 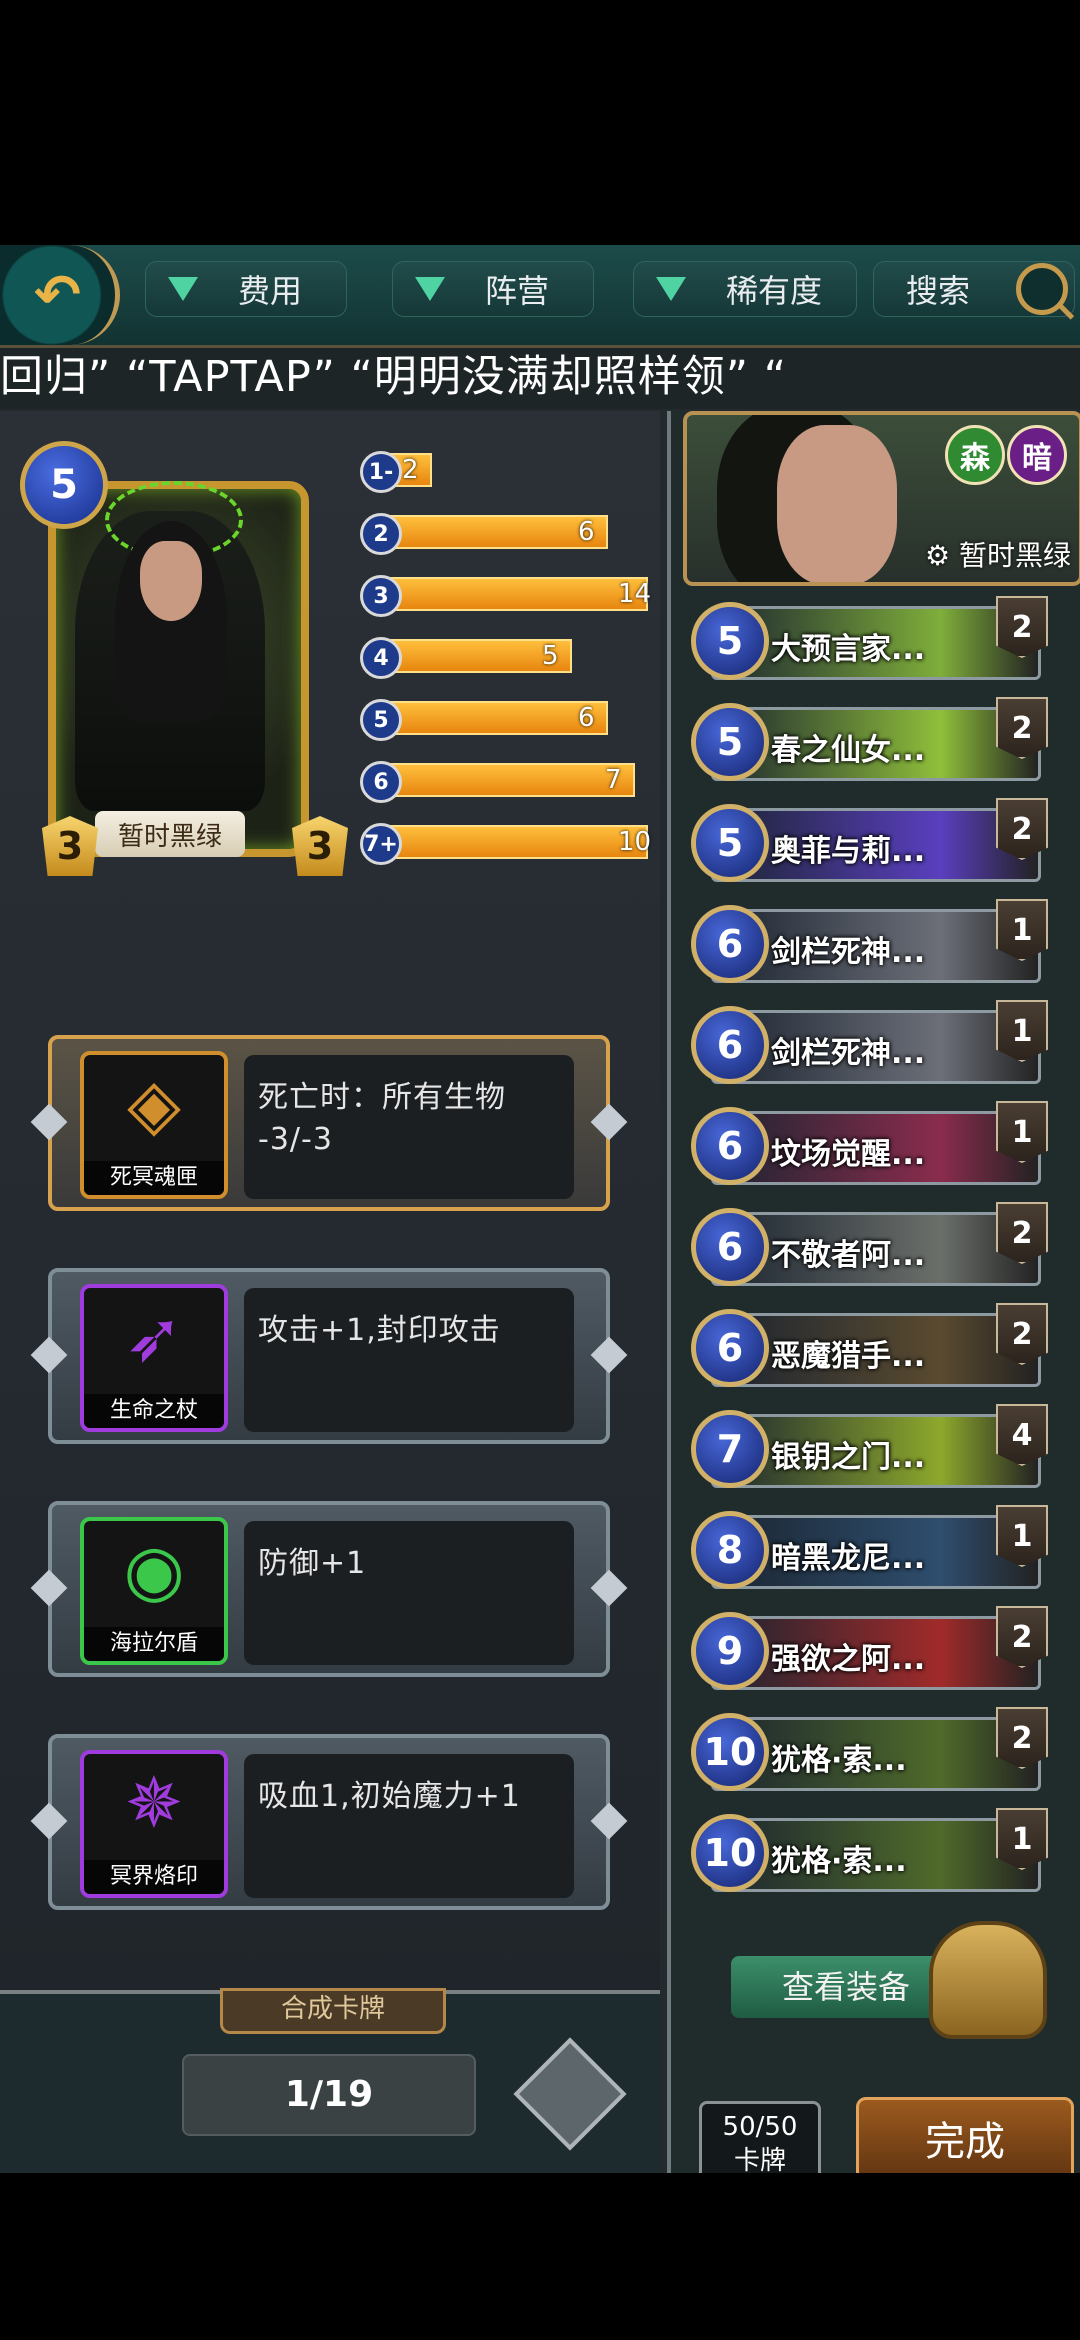 What do you see at coordinates (988, 1980) in the screenshot?
I see `helmet-icon` at bounding box center [988, 1980].